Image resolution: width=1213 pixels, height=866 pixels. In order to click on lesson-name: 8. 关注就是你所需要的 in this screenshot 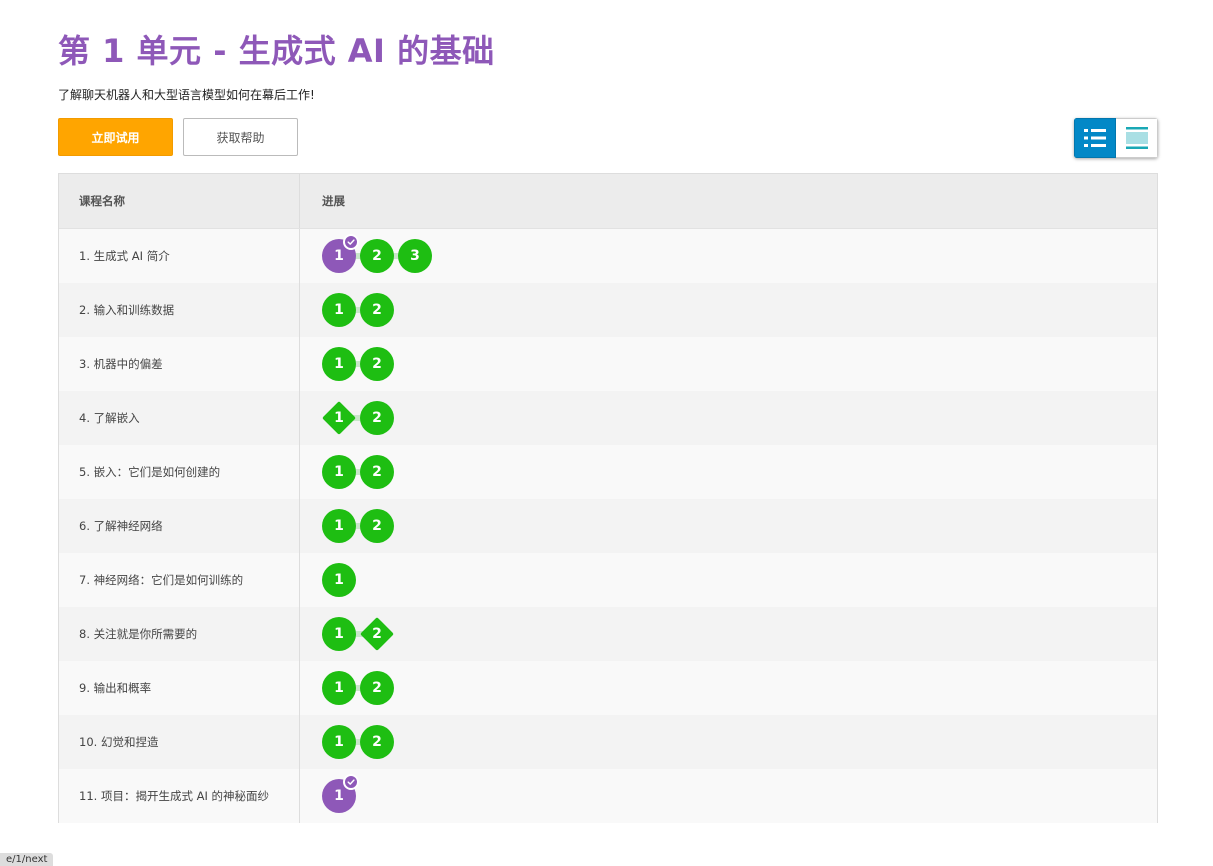, I will do `click(179, 634)`.